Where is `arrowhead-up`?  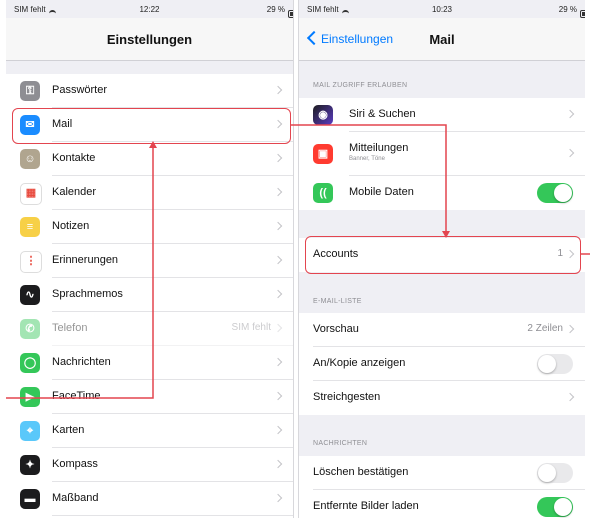 arrowhead-up is located at coordinates (153, 144).